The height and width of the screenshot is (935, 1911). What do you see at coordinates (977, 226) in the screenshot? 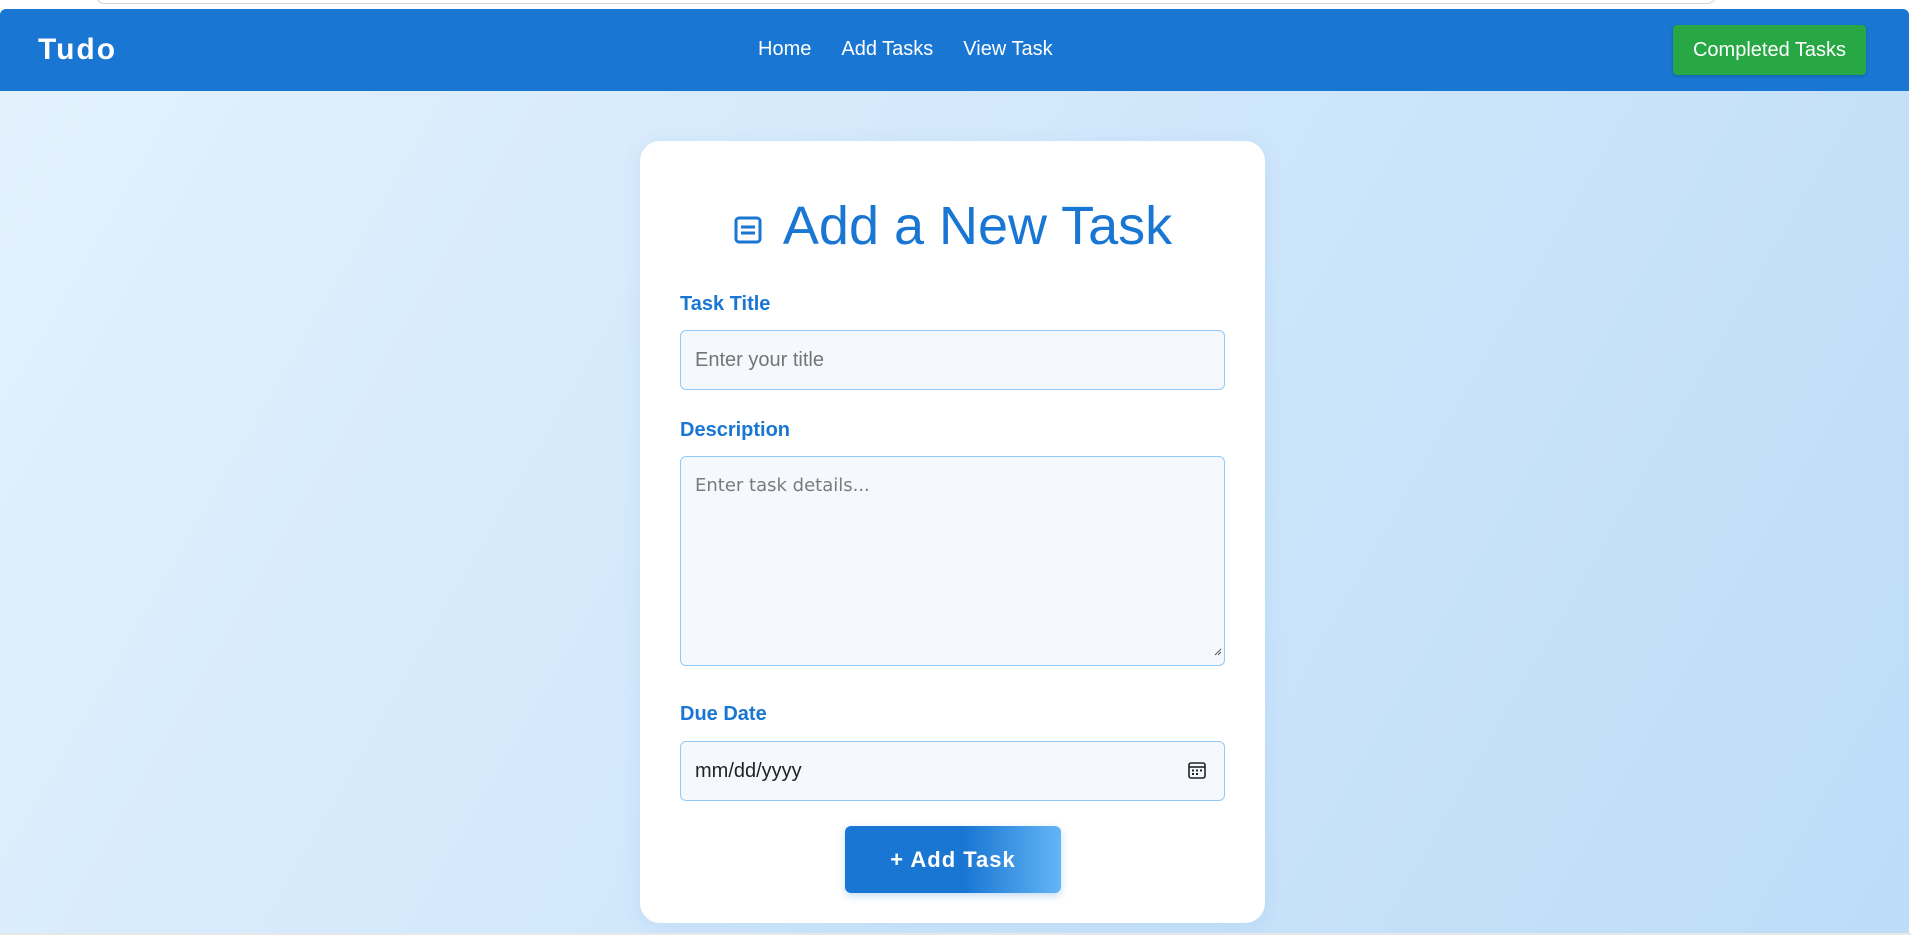
I see `page-title: Add a New Task` at bounding box center [977, 226].